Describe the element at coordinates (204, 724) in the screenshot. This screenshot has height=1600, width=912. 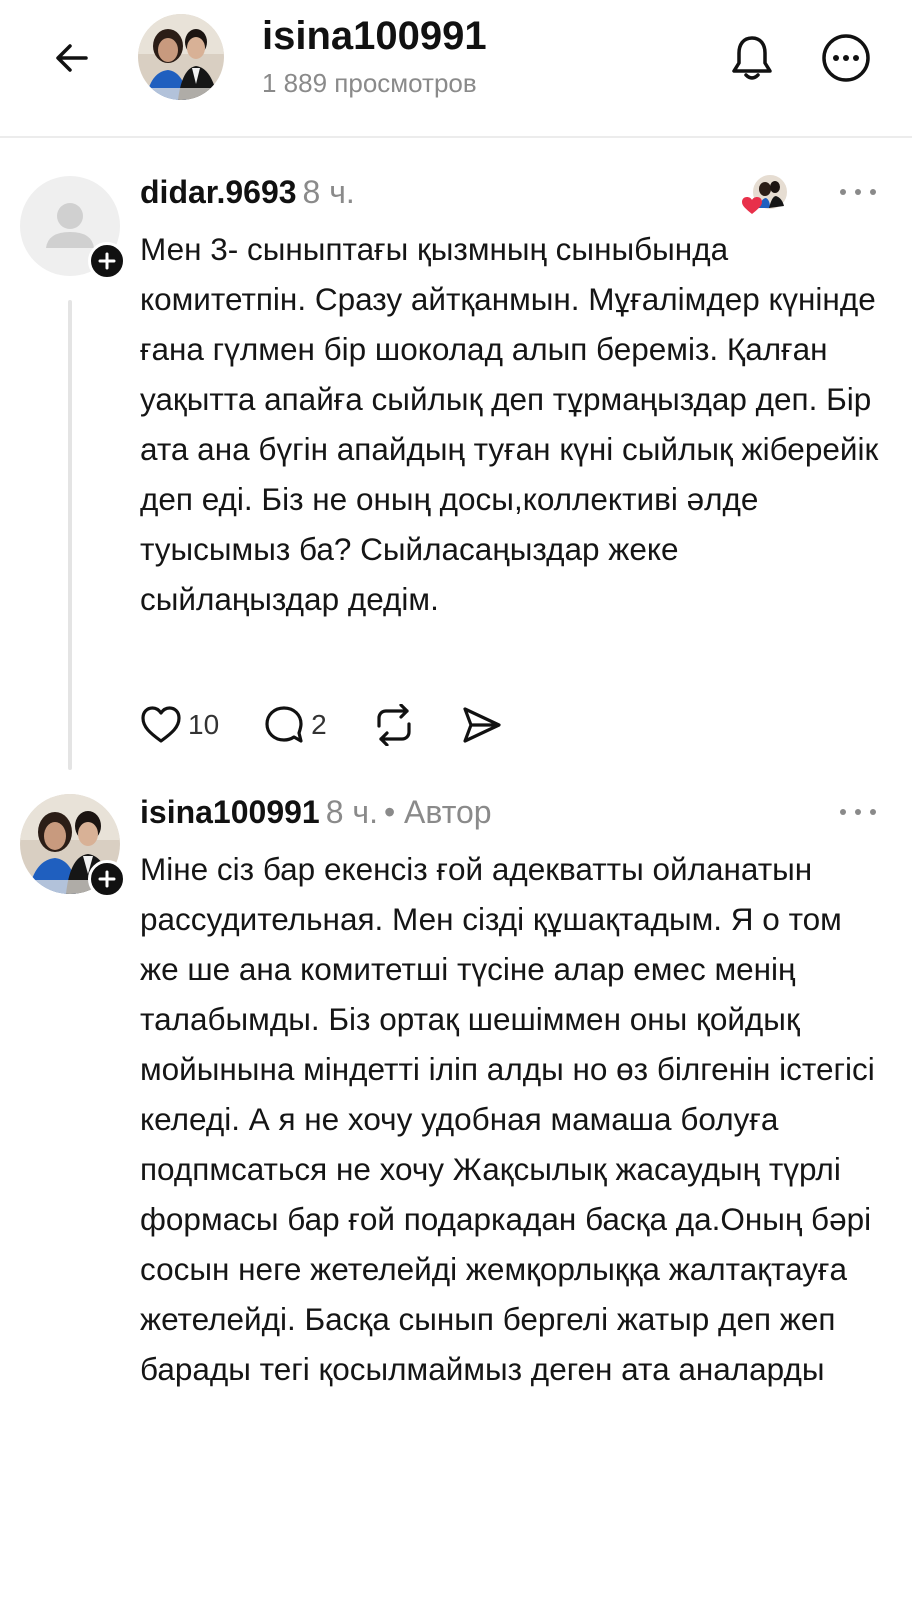
I see `like-count: 10` at that location.